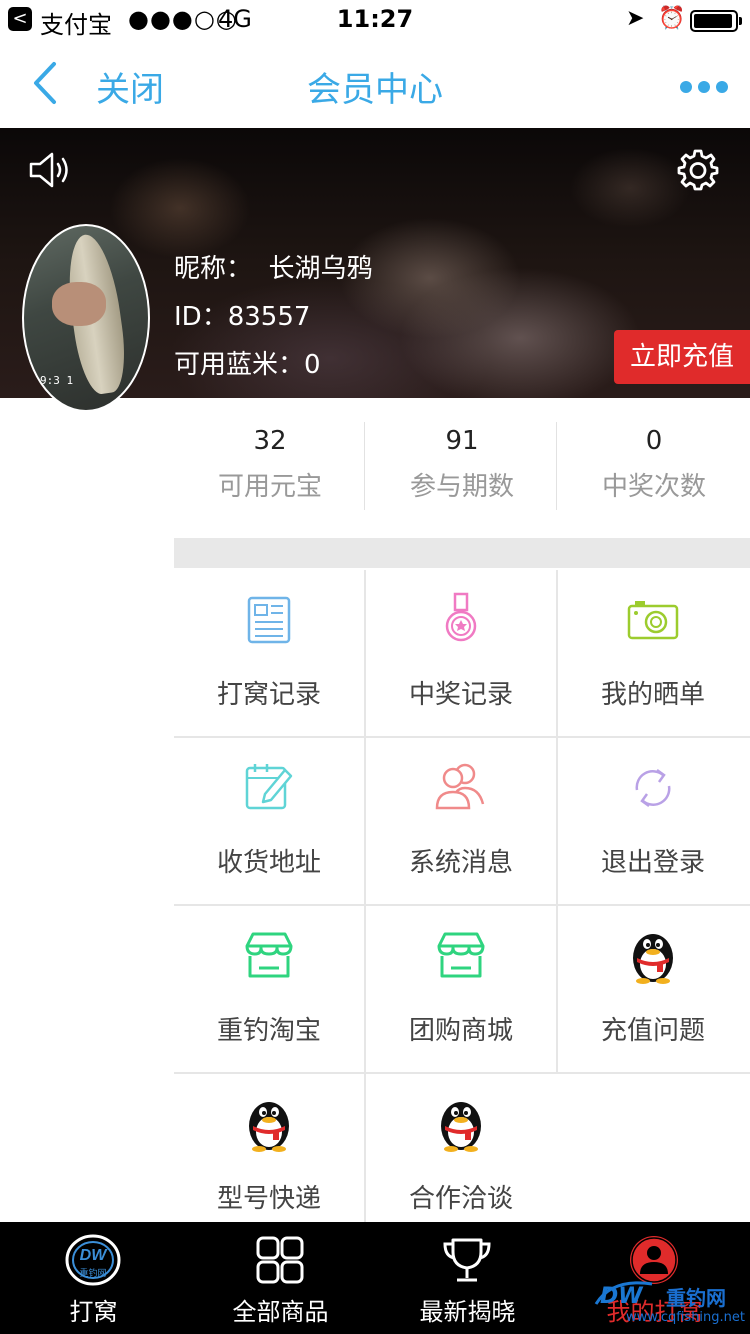 This screenshot has height=1334, width=750. I want to click on nickname-row: 昵称： 长湖乌鸦, so click(273, 266).